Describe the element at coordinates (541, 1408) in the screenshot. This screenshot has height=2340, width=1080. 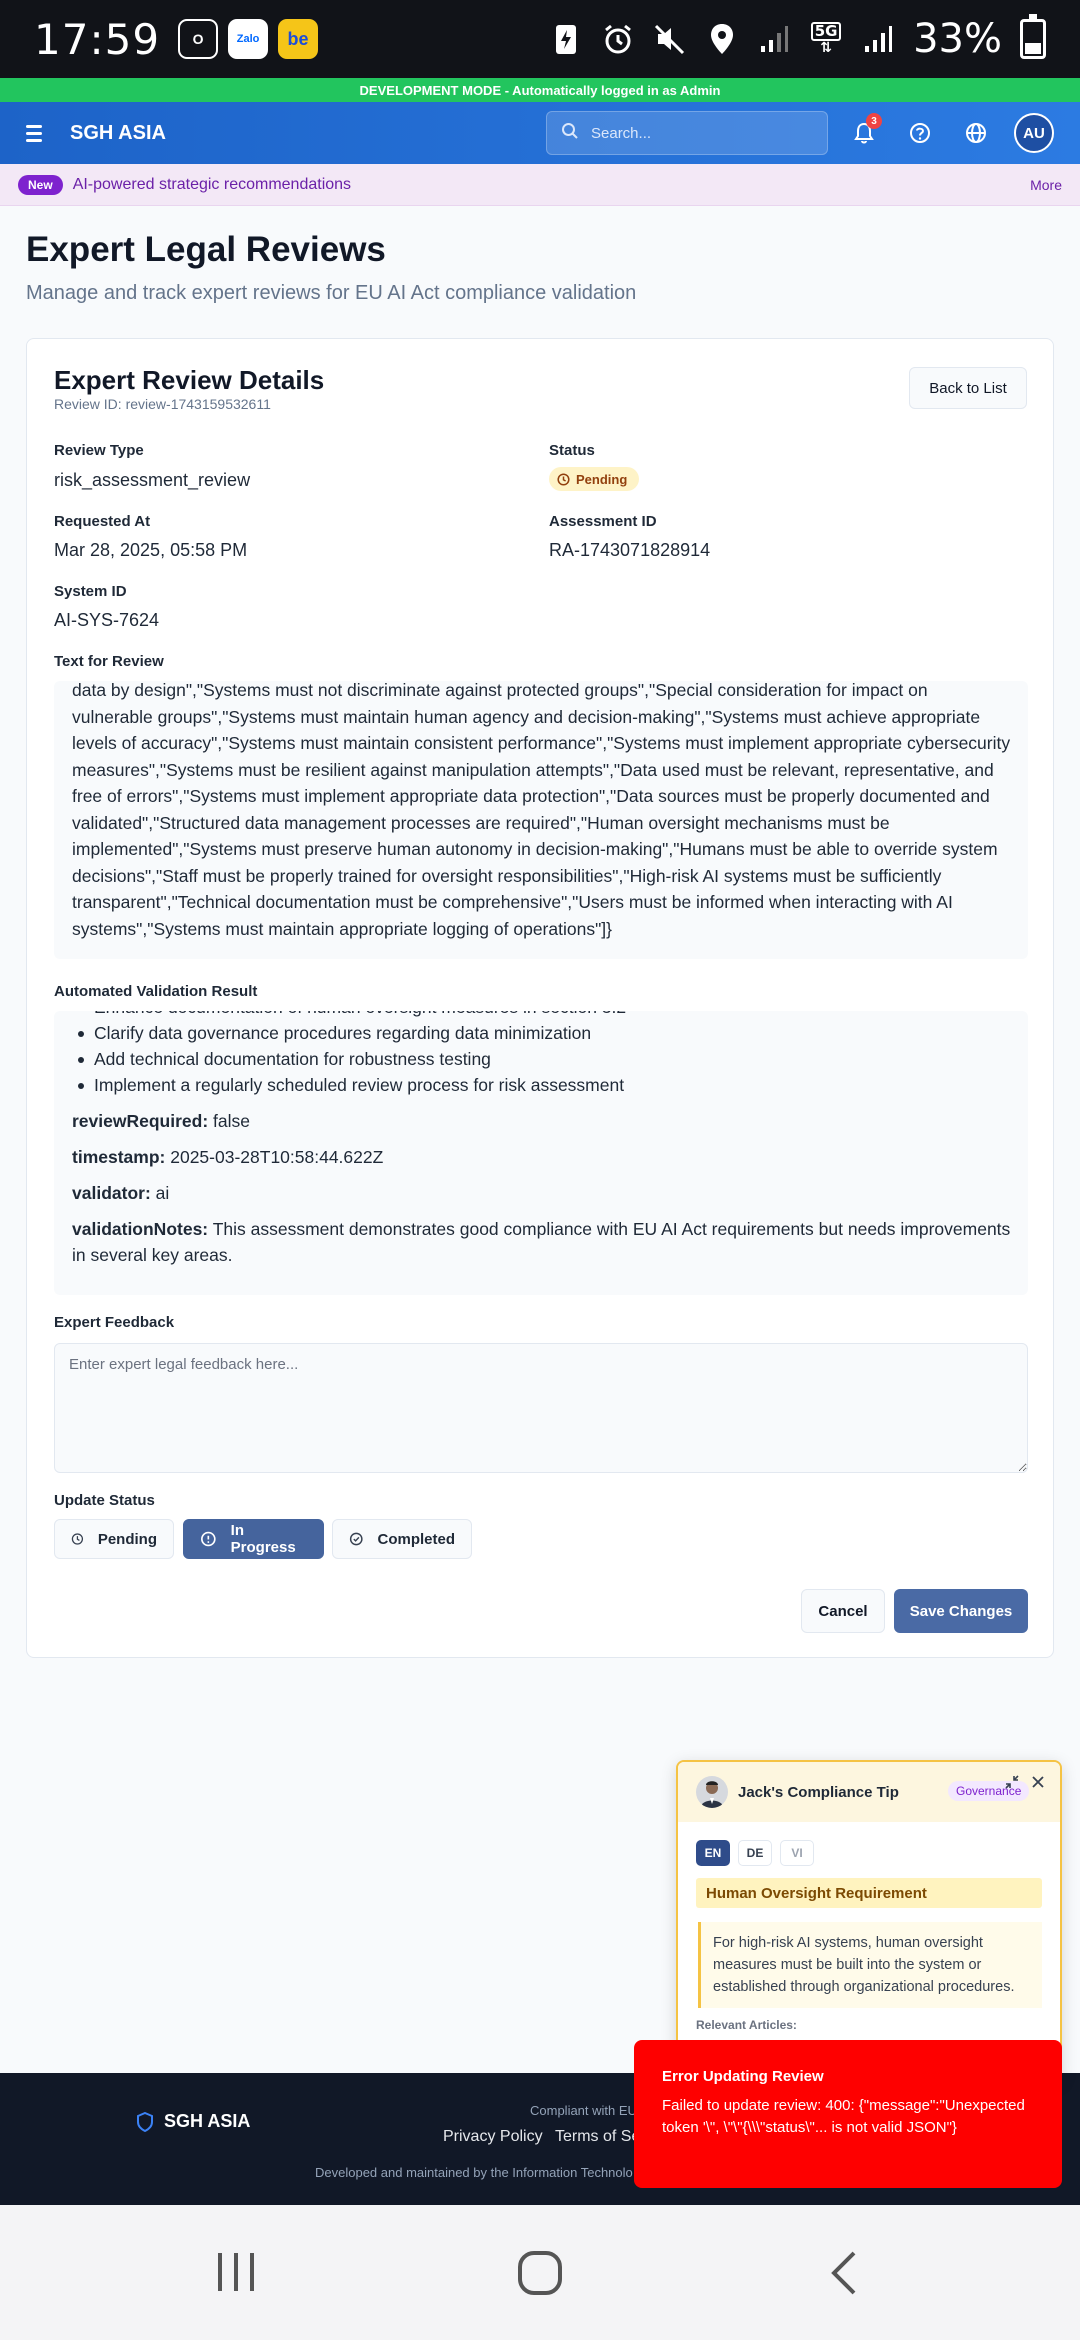
I see `expert-feedback-input` at that location.